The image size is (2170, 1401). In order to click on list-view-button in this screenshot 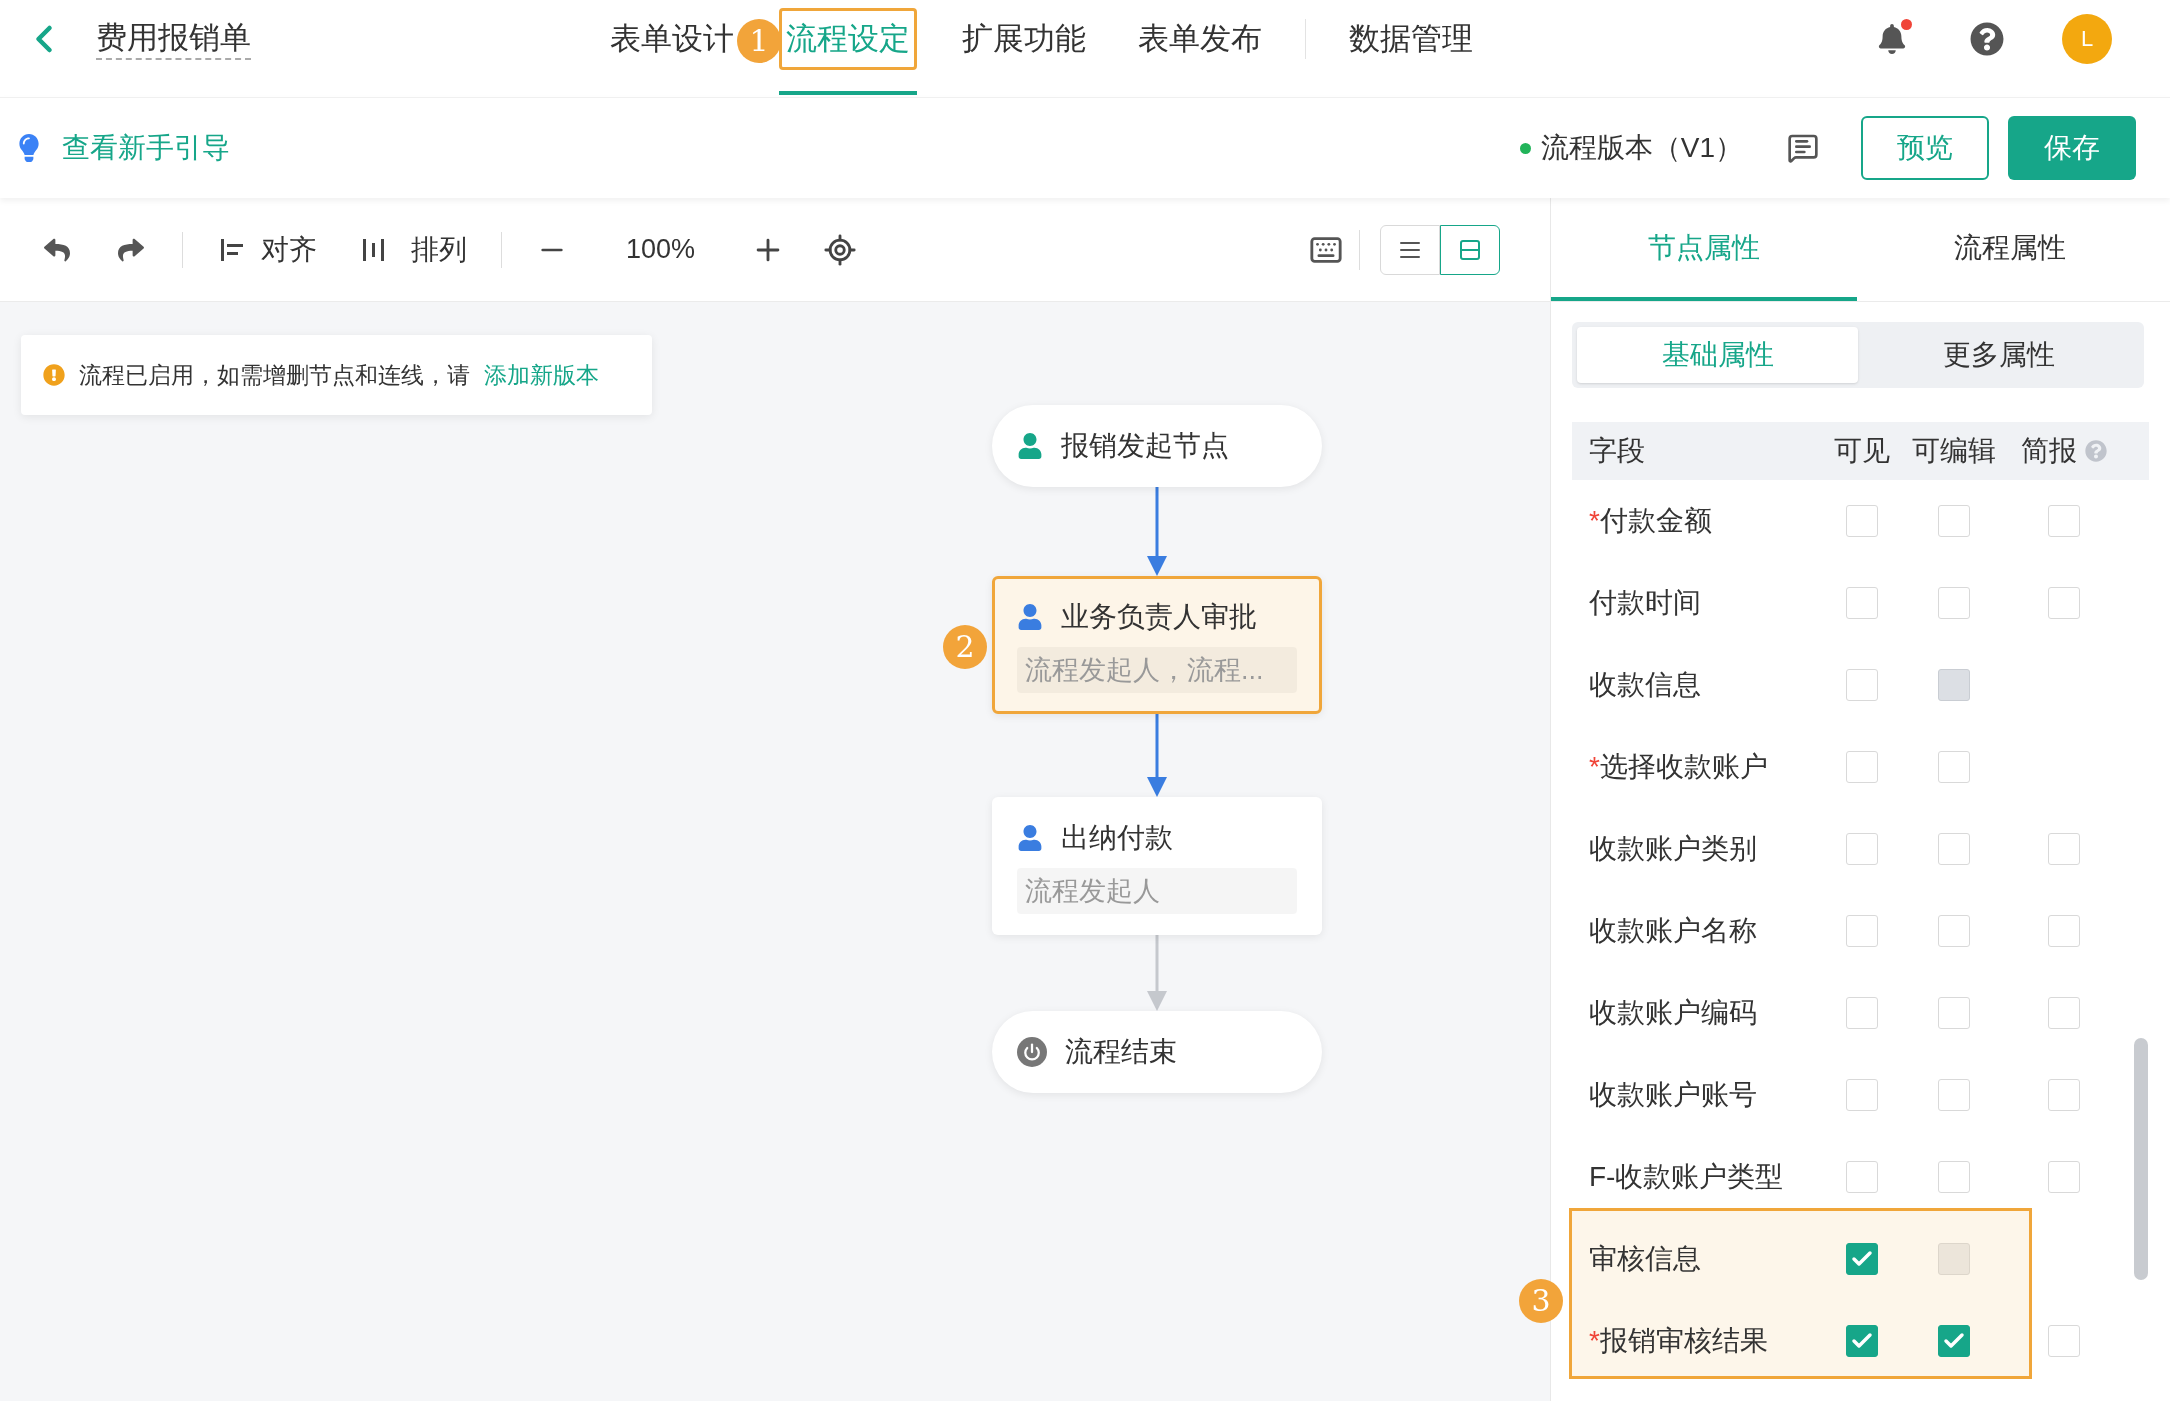, I will do `click(1410, 249)`.